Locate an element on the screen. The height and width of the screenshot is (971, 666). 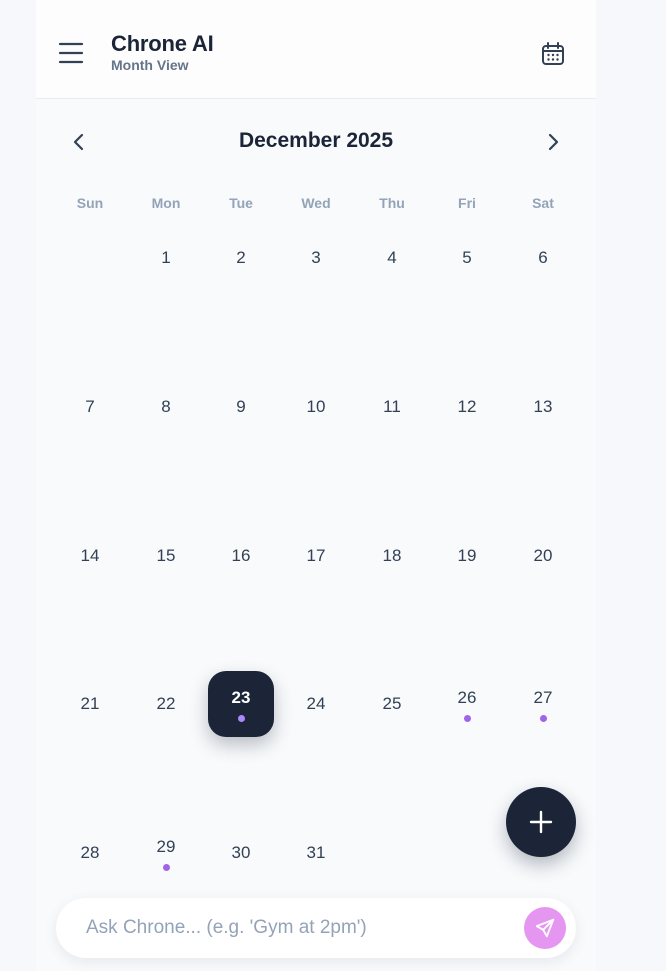
day-number: 8 is located at coordinates (166, 406).